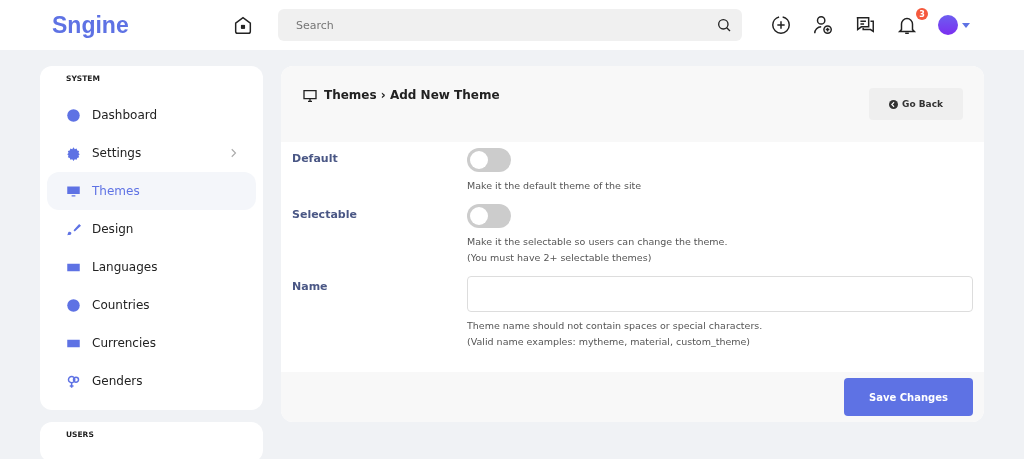 This screenshot has width=1024, height=459. Describe the element at coordinates (966, 25) in the screenshot. I see `caret-icon` at that location.